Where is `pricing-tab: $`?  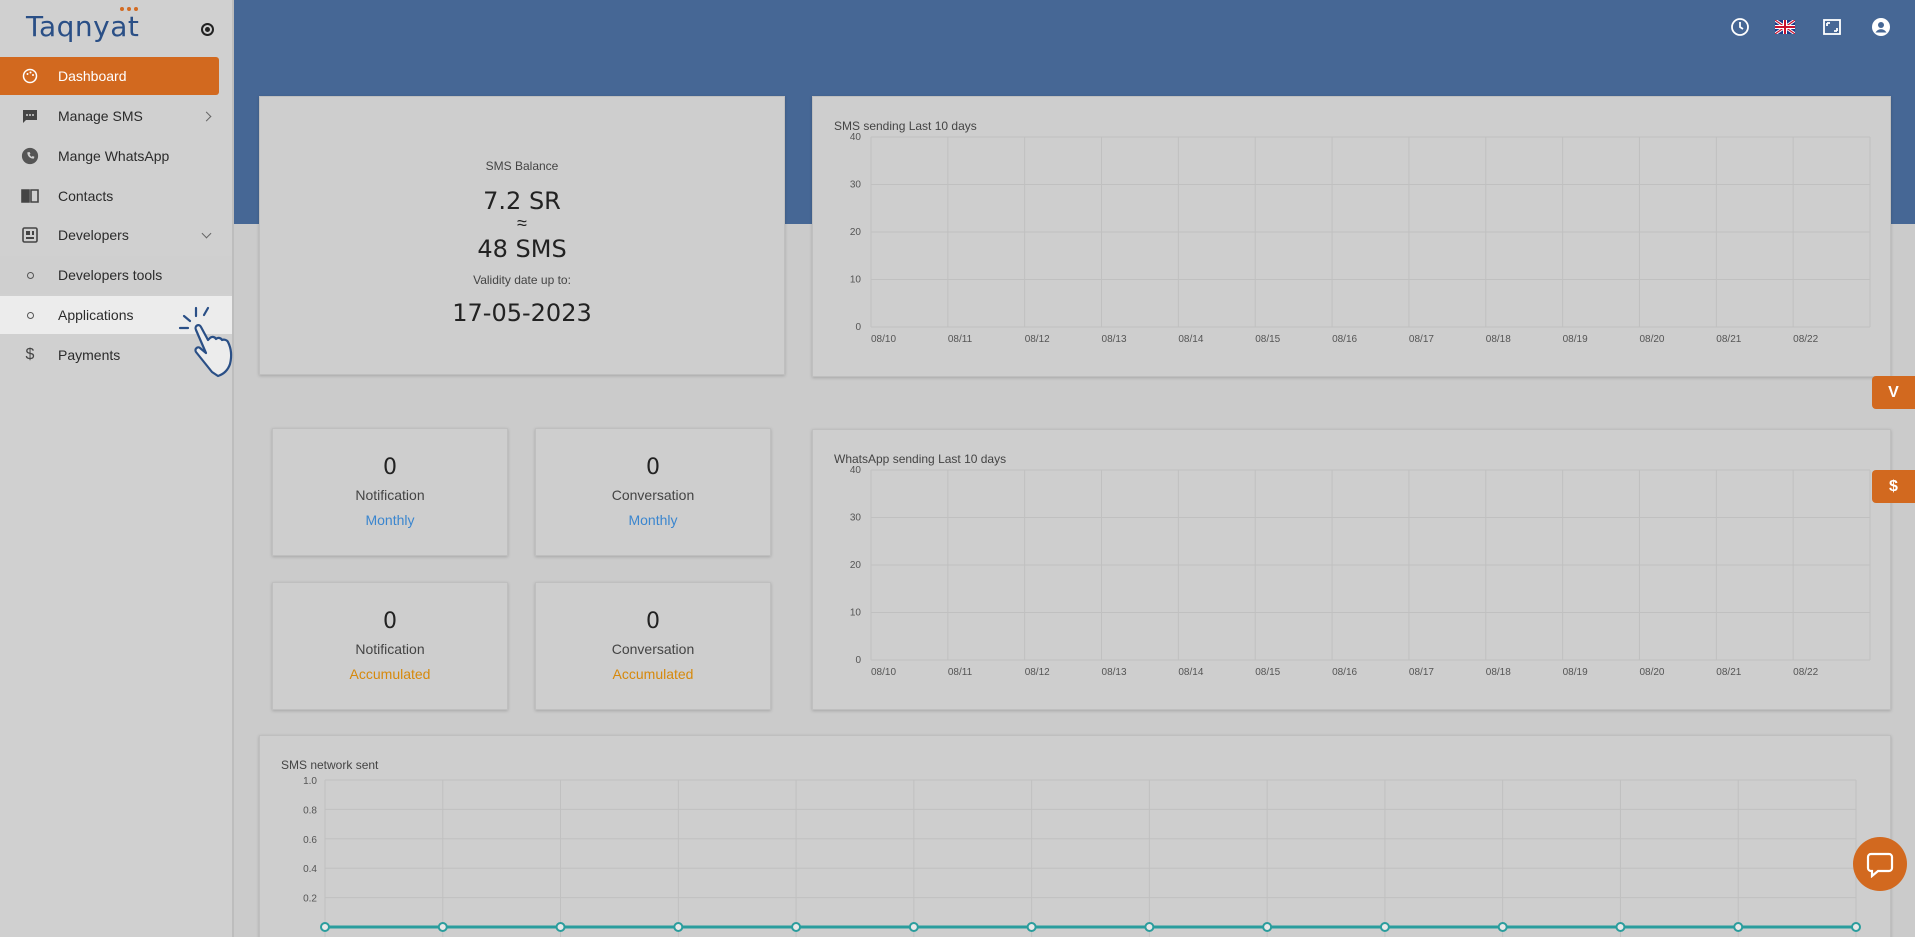
pricing-tab: $ is located at coordinates (1893, 486).